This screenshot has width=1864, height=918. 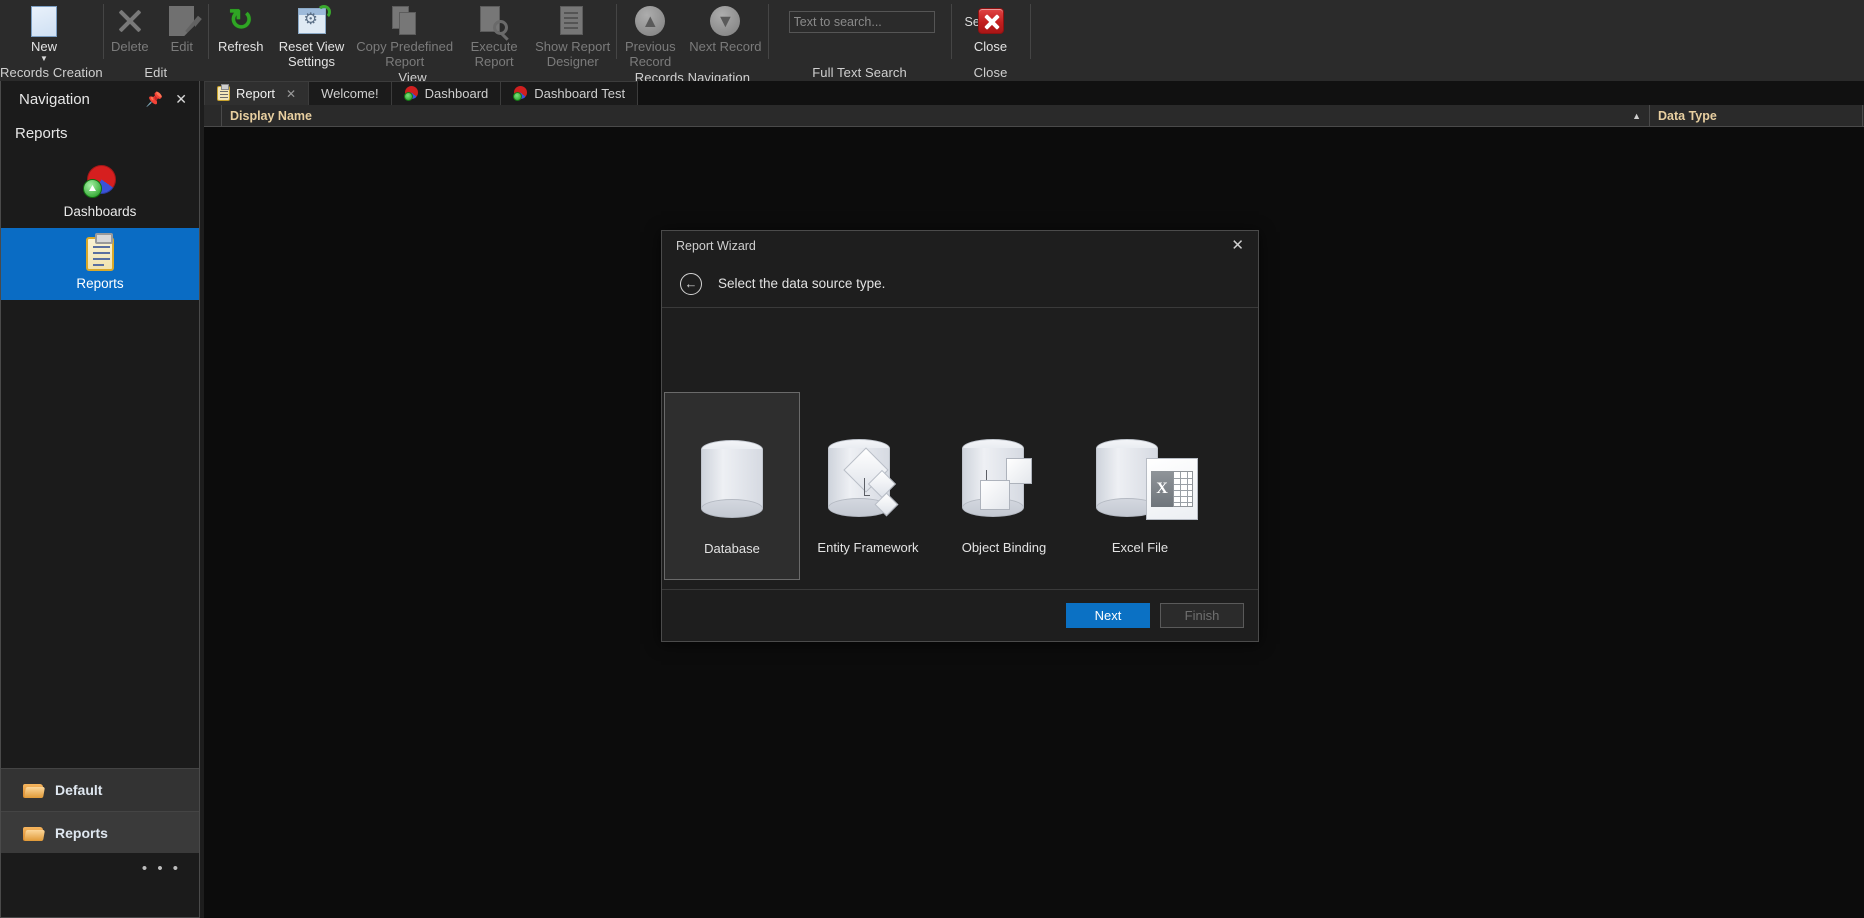 What do you see at coordinates (404, 35) in the screenshot?
I see `copy-predefined-report-button: Copy Predefined Report` at bounding box center [404, 35].